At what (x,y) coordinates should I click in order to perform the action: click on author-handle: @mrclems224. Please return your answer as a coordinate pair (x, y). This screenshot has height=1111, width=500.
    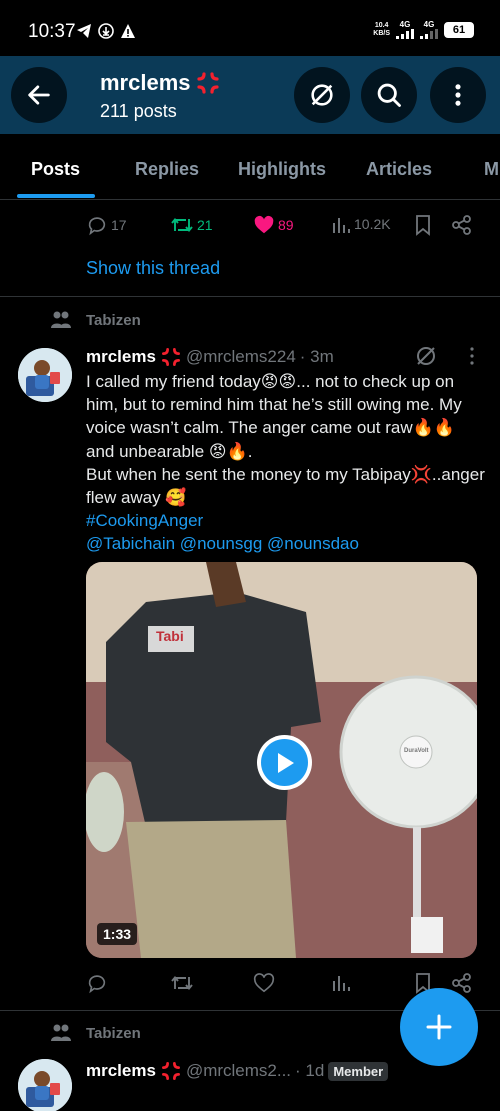
    Looking at the image, I should click on (241, 357).